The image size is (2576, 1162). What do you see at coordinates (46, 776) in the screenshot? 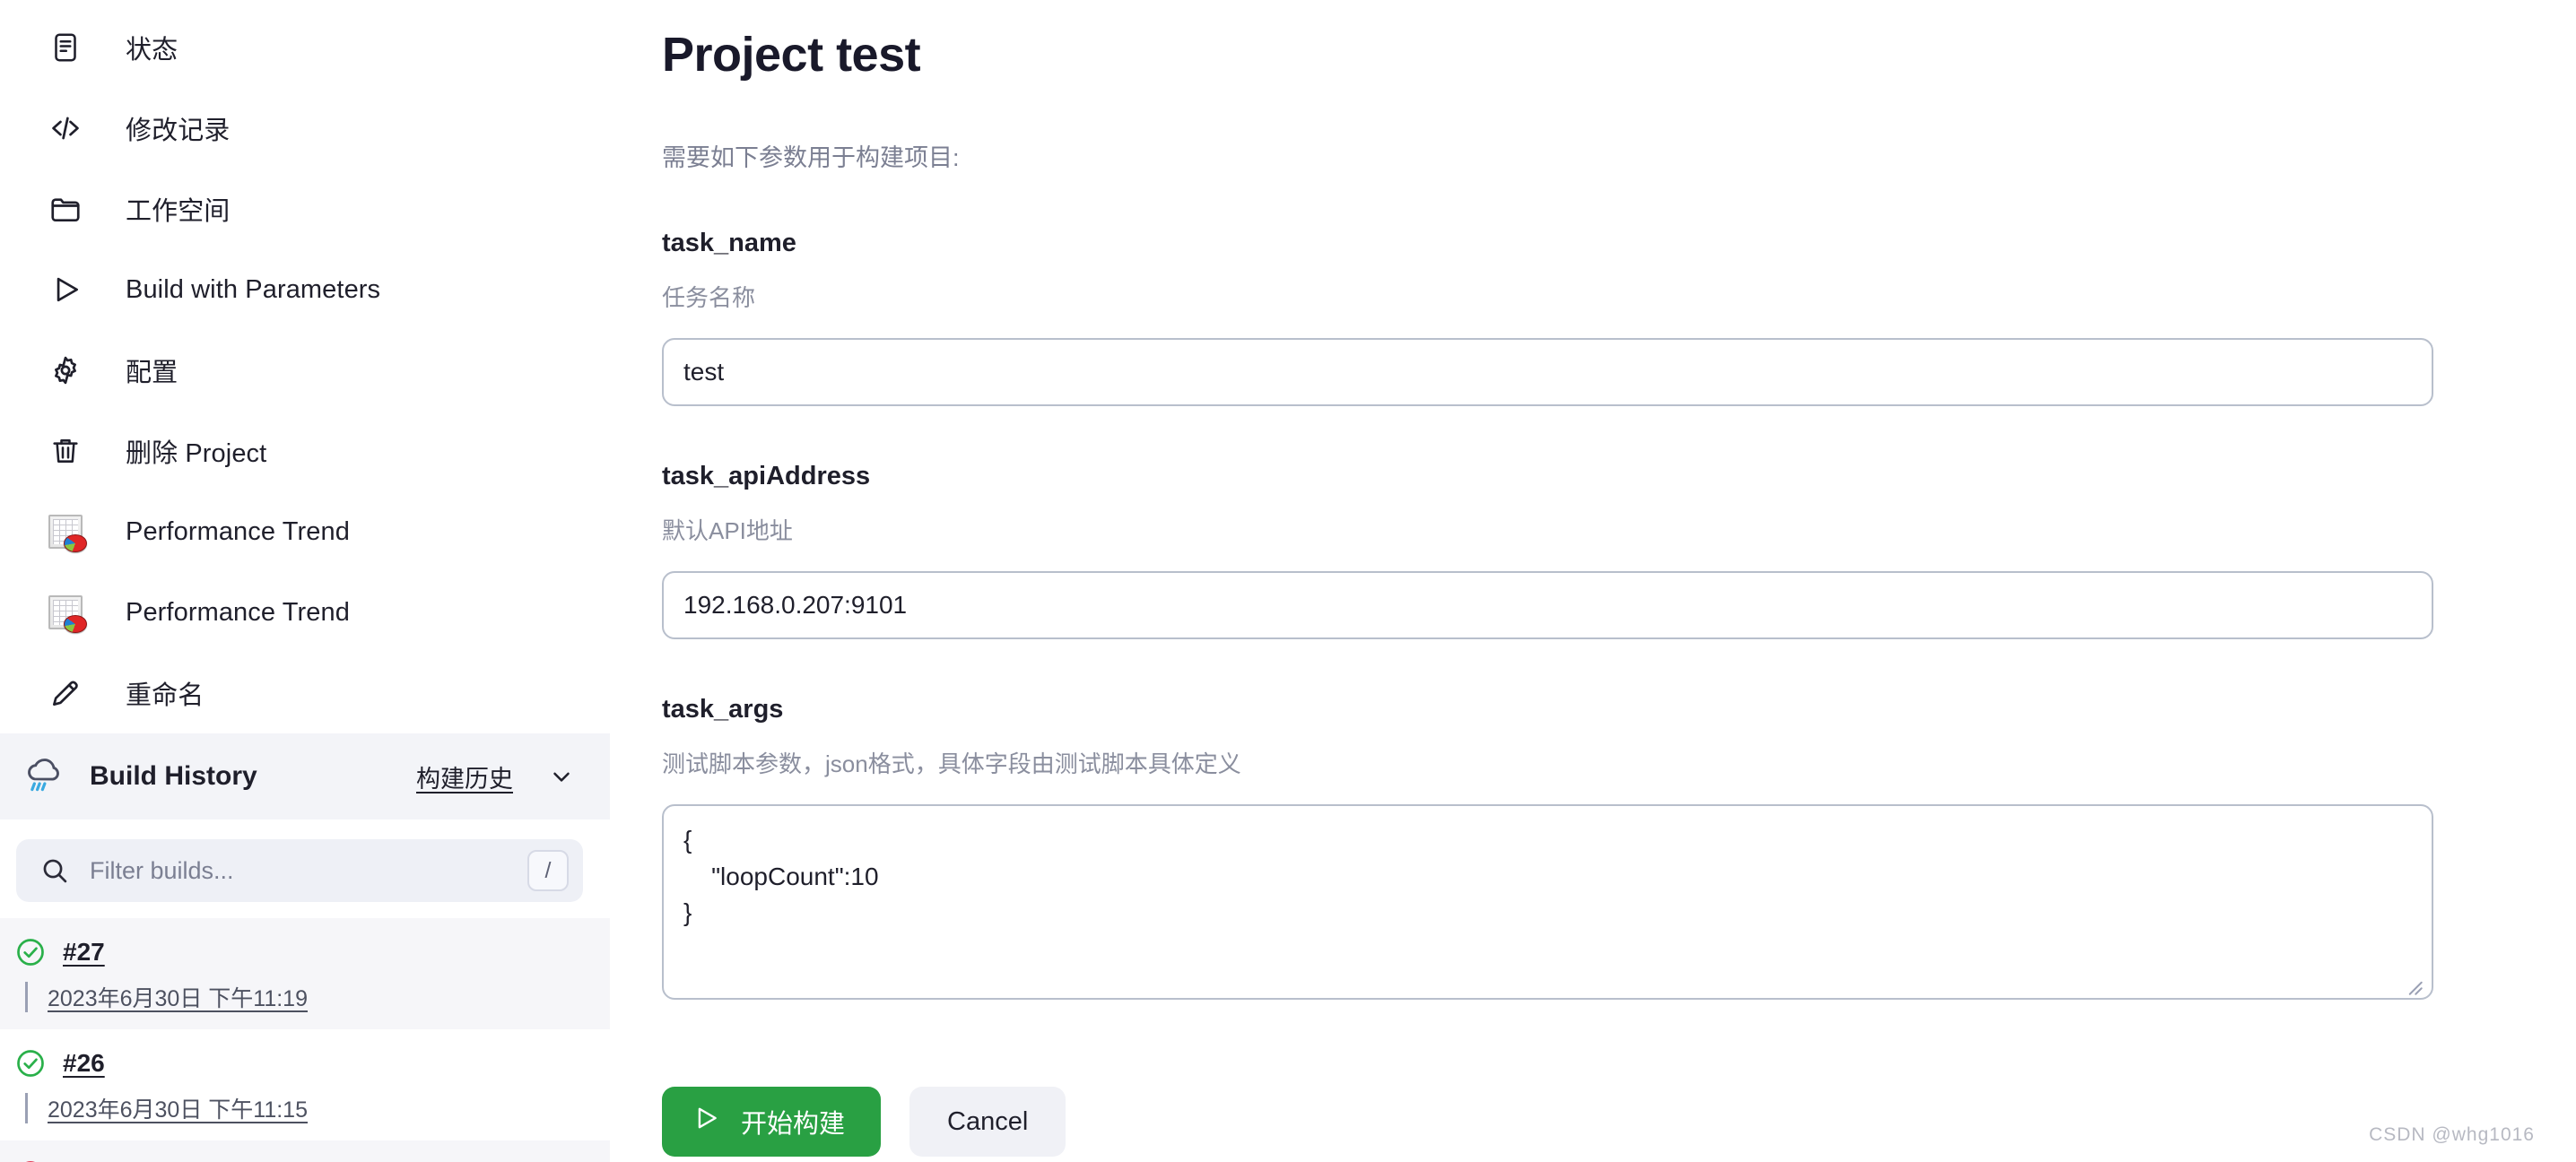
I see `cloud-rain-icon` at bounding box center [46, 776].